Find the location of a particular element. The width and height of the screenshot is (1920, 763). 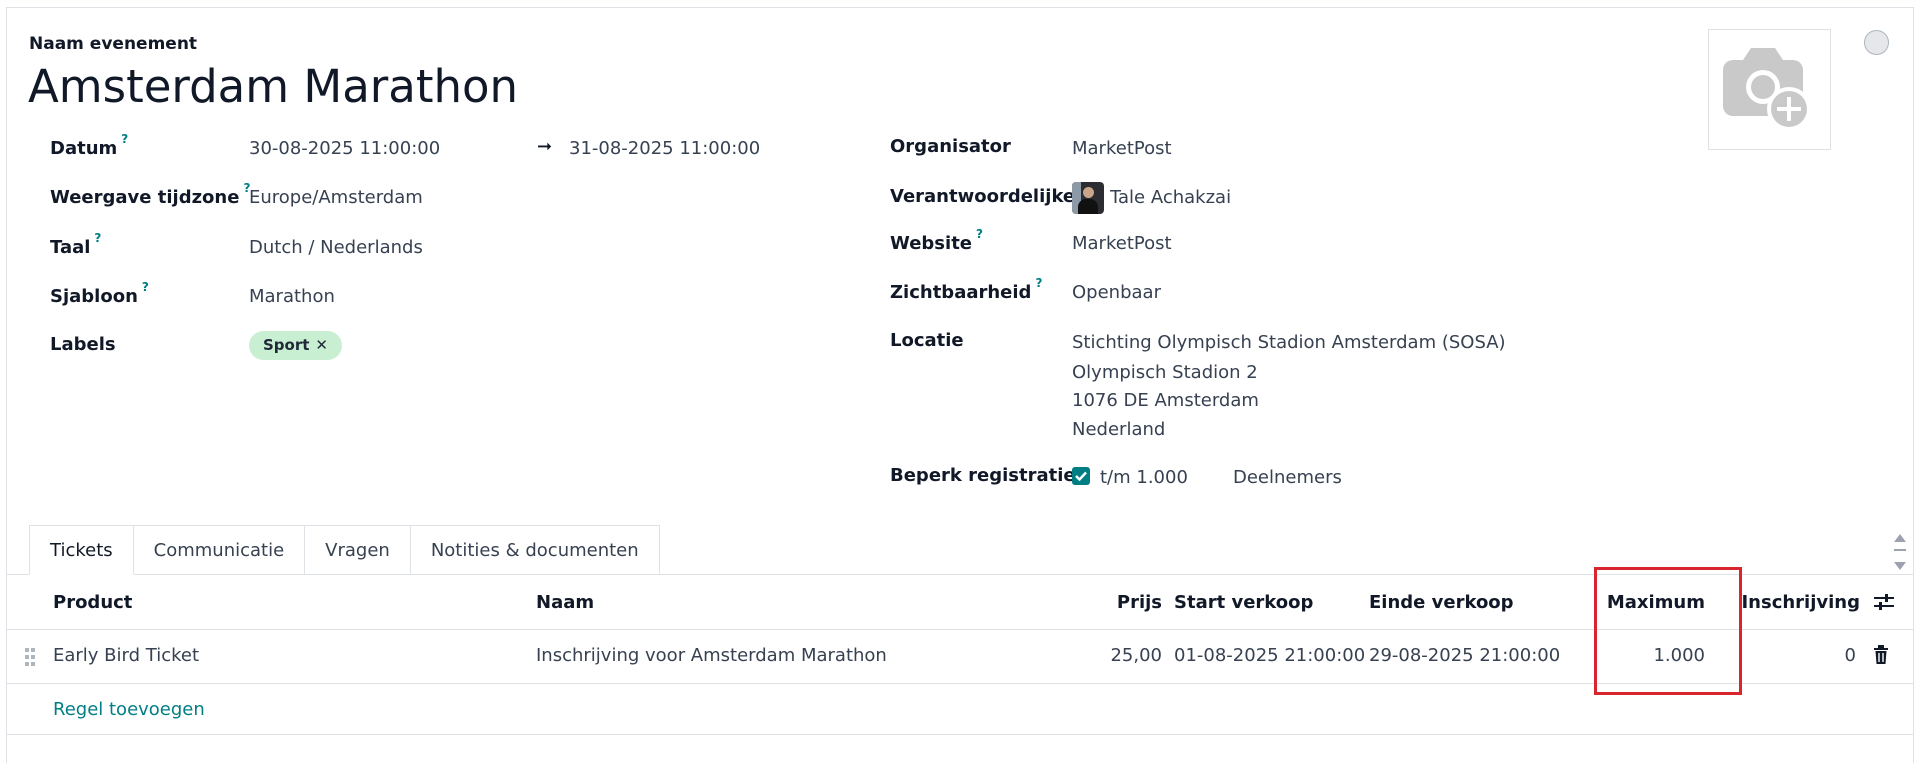

visibility-label: Zichtbaarheid? is located at coordinates (966, 289).